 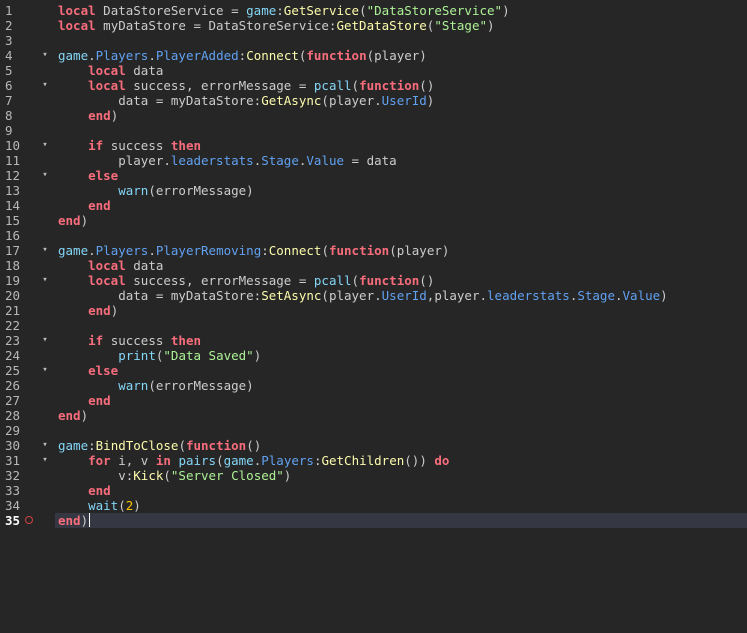 What do you see at coordinates (27, 190) in the screenshot?
I see `gutter-row: 13` at bounding box center [27, 190].